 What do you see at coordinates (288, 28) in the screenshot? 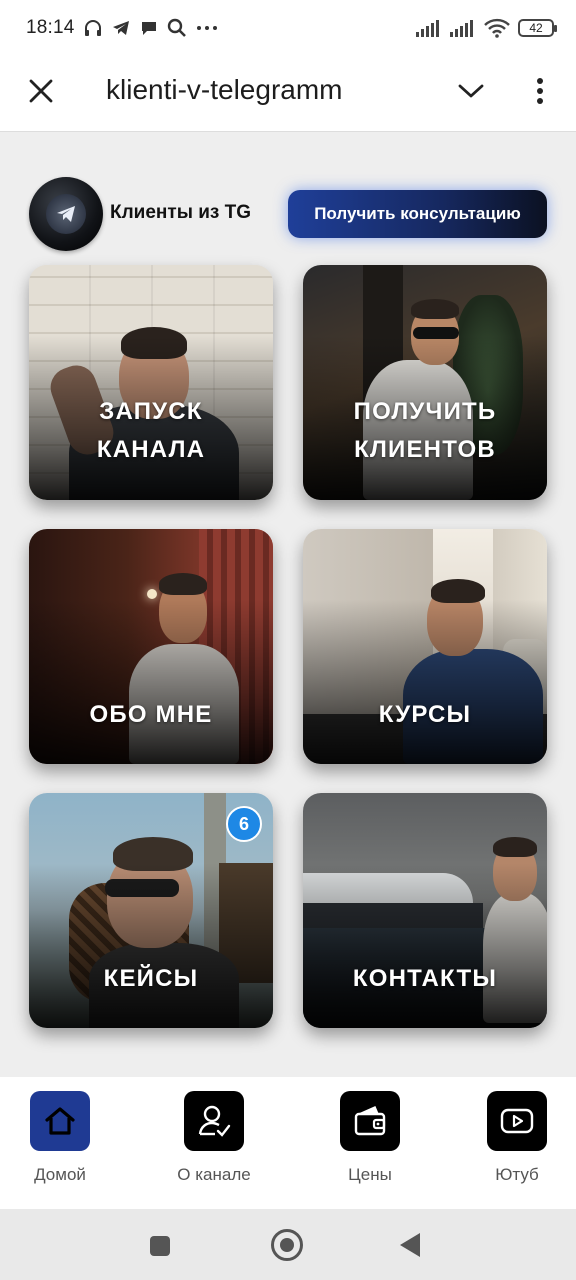
I see `status-bar: 18:14 42` at bounding box center [288, 28].